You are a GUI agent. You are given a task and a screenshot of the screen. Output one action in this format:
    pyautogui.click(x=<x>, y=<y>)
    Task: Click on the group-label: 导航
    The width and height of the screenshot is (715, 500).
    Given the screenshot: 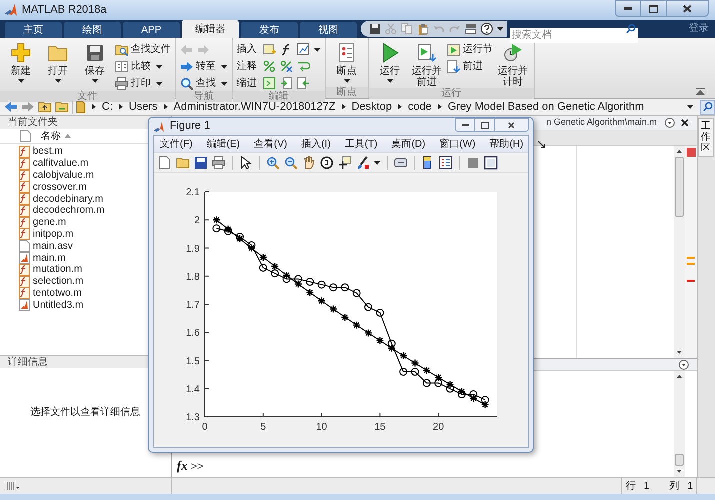 What is the action you would take?
    pyautogui.click(x=204, y=96)
    